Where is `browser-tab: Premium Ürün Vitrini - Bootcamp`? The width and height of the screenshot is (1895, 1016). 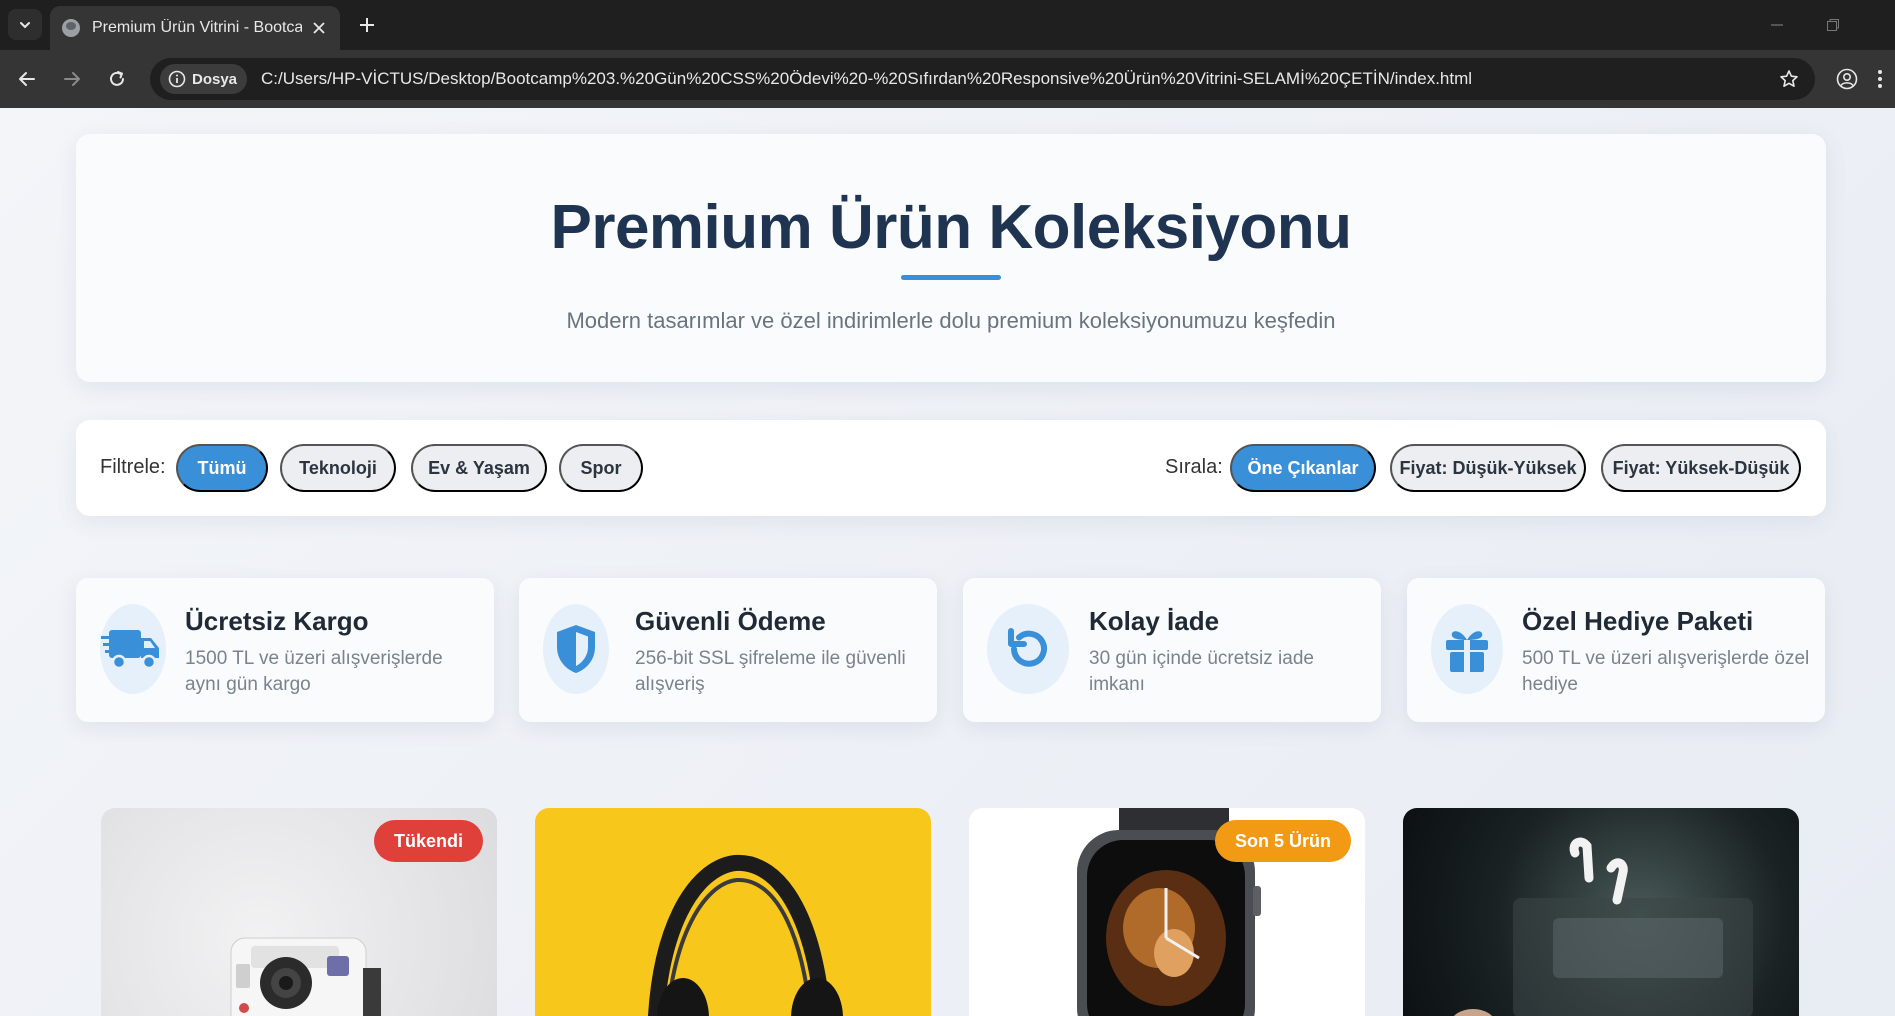 browser-tab: Premium Ürün Vitrini - Bootcamp is located at coordinates (195, 28).